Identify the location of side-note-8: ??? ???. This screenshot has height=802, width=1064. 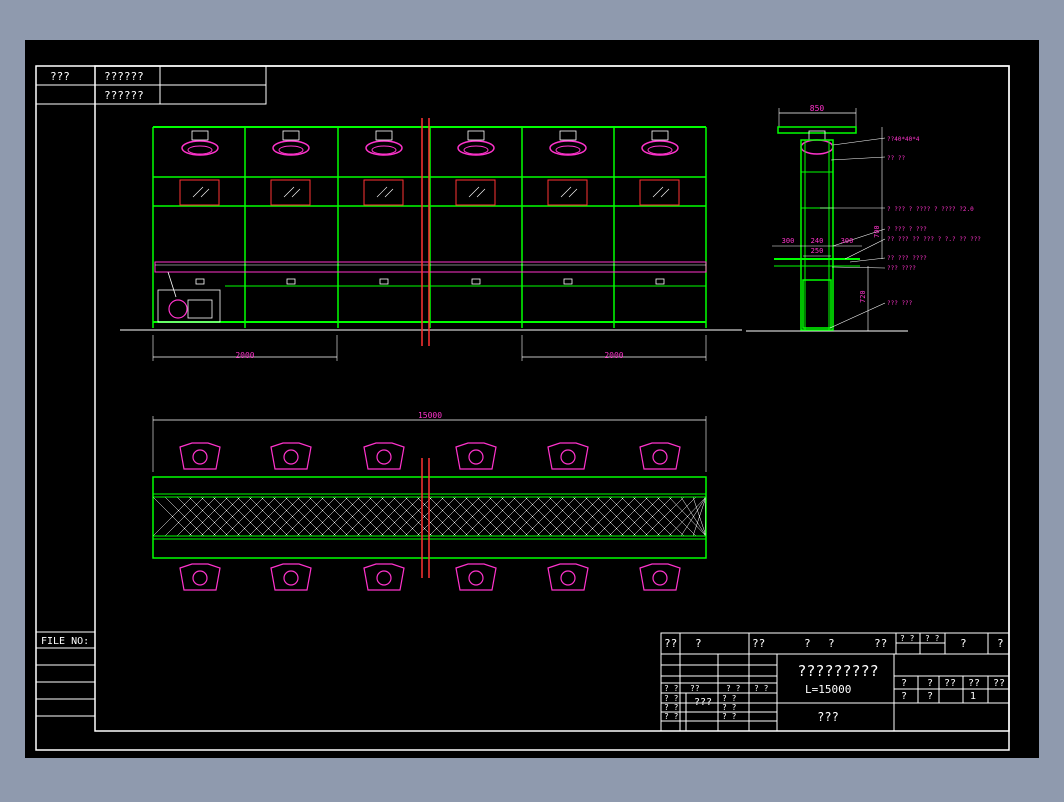
(900, 303).